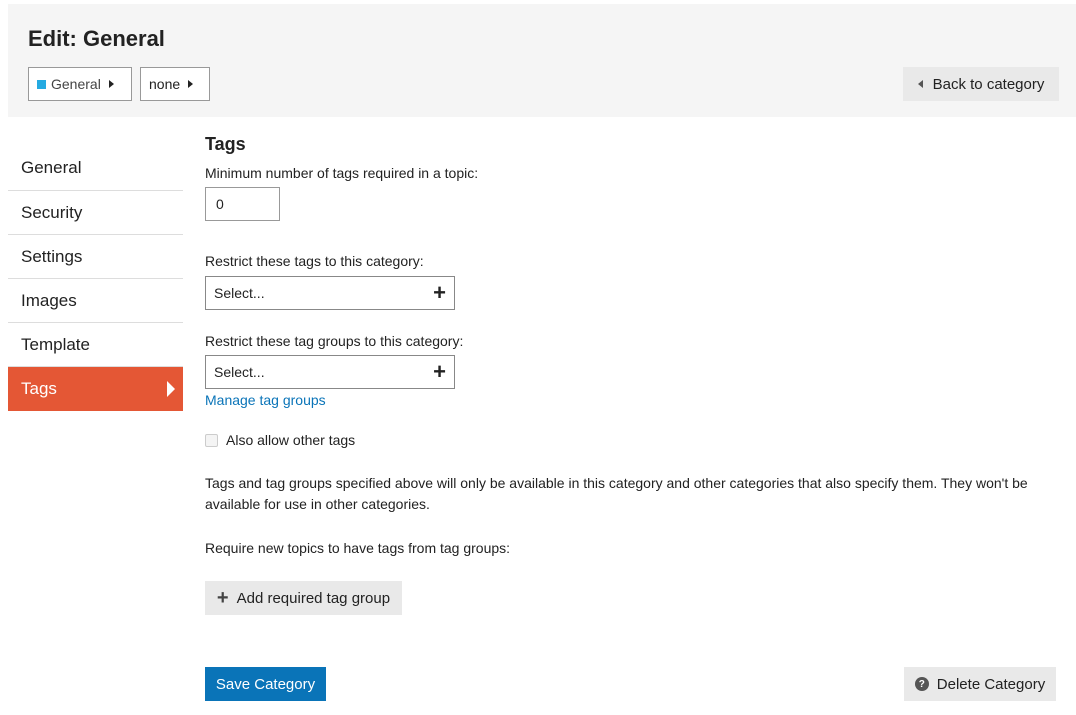 The image size is (1076, 715). I want to click on breadcrumb-label: General, so click(76, 84).